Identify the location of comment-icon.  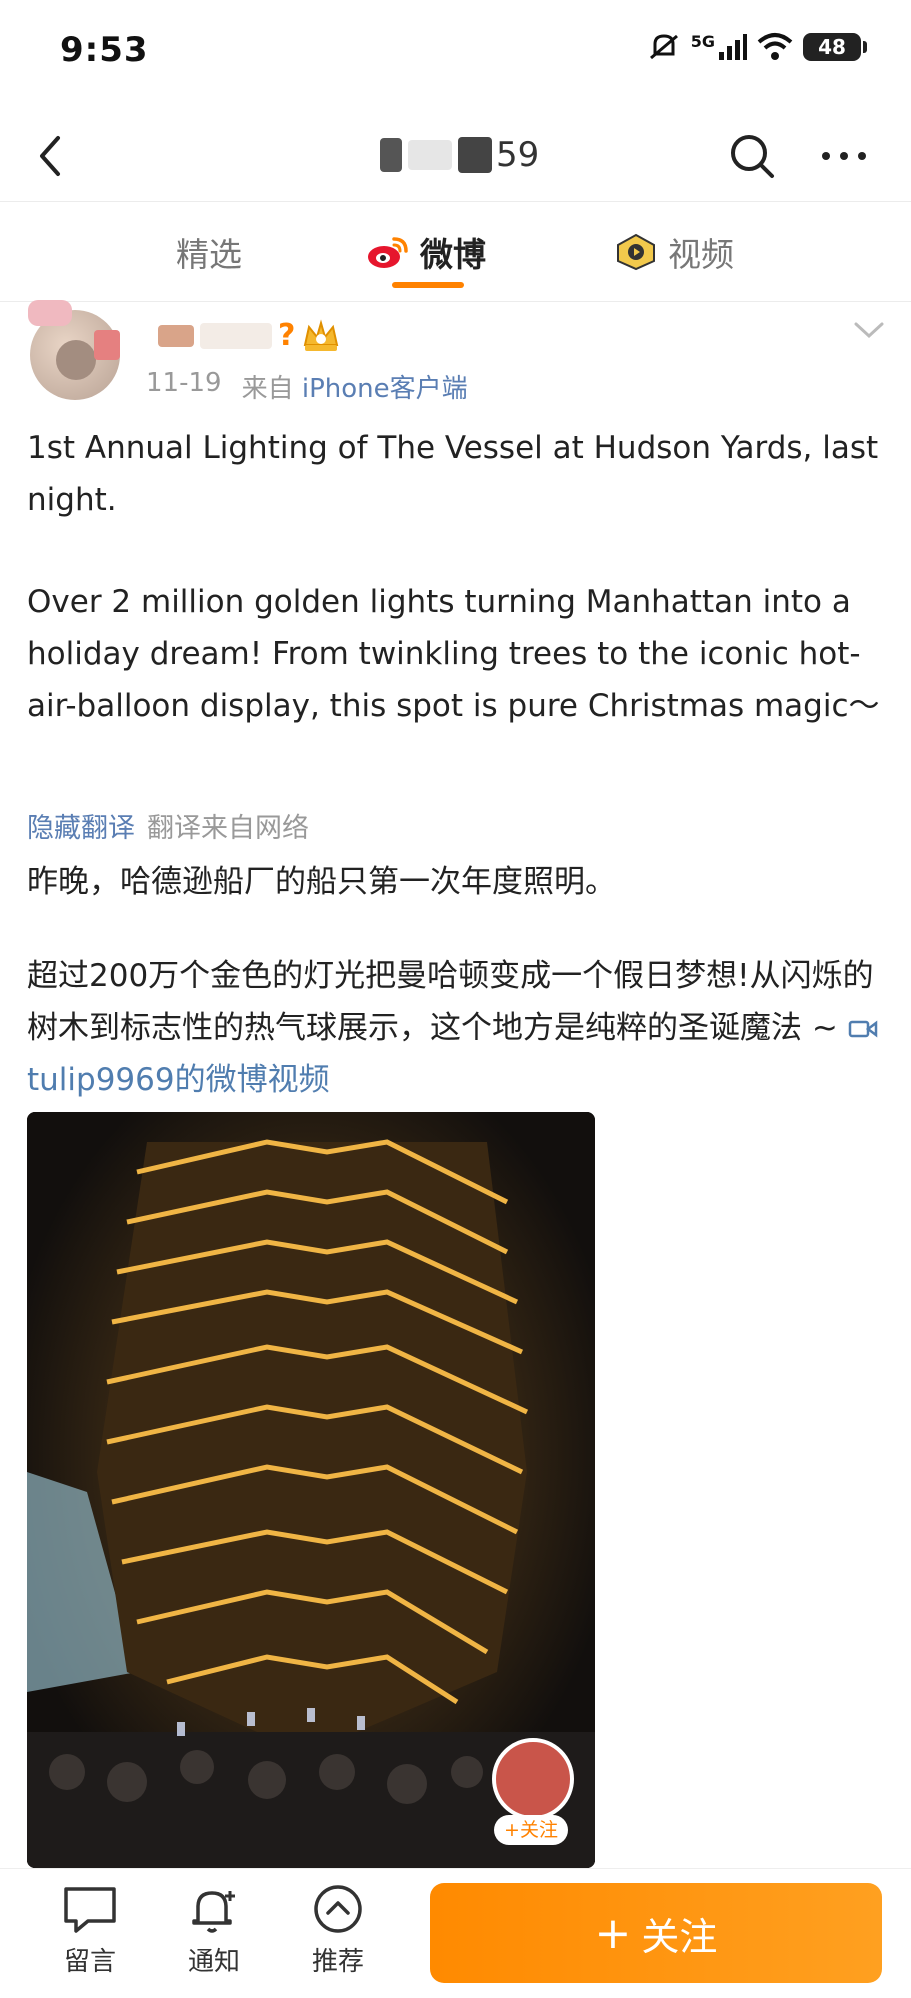
(90, 1910).